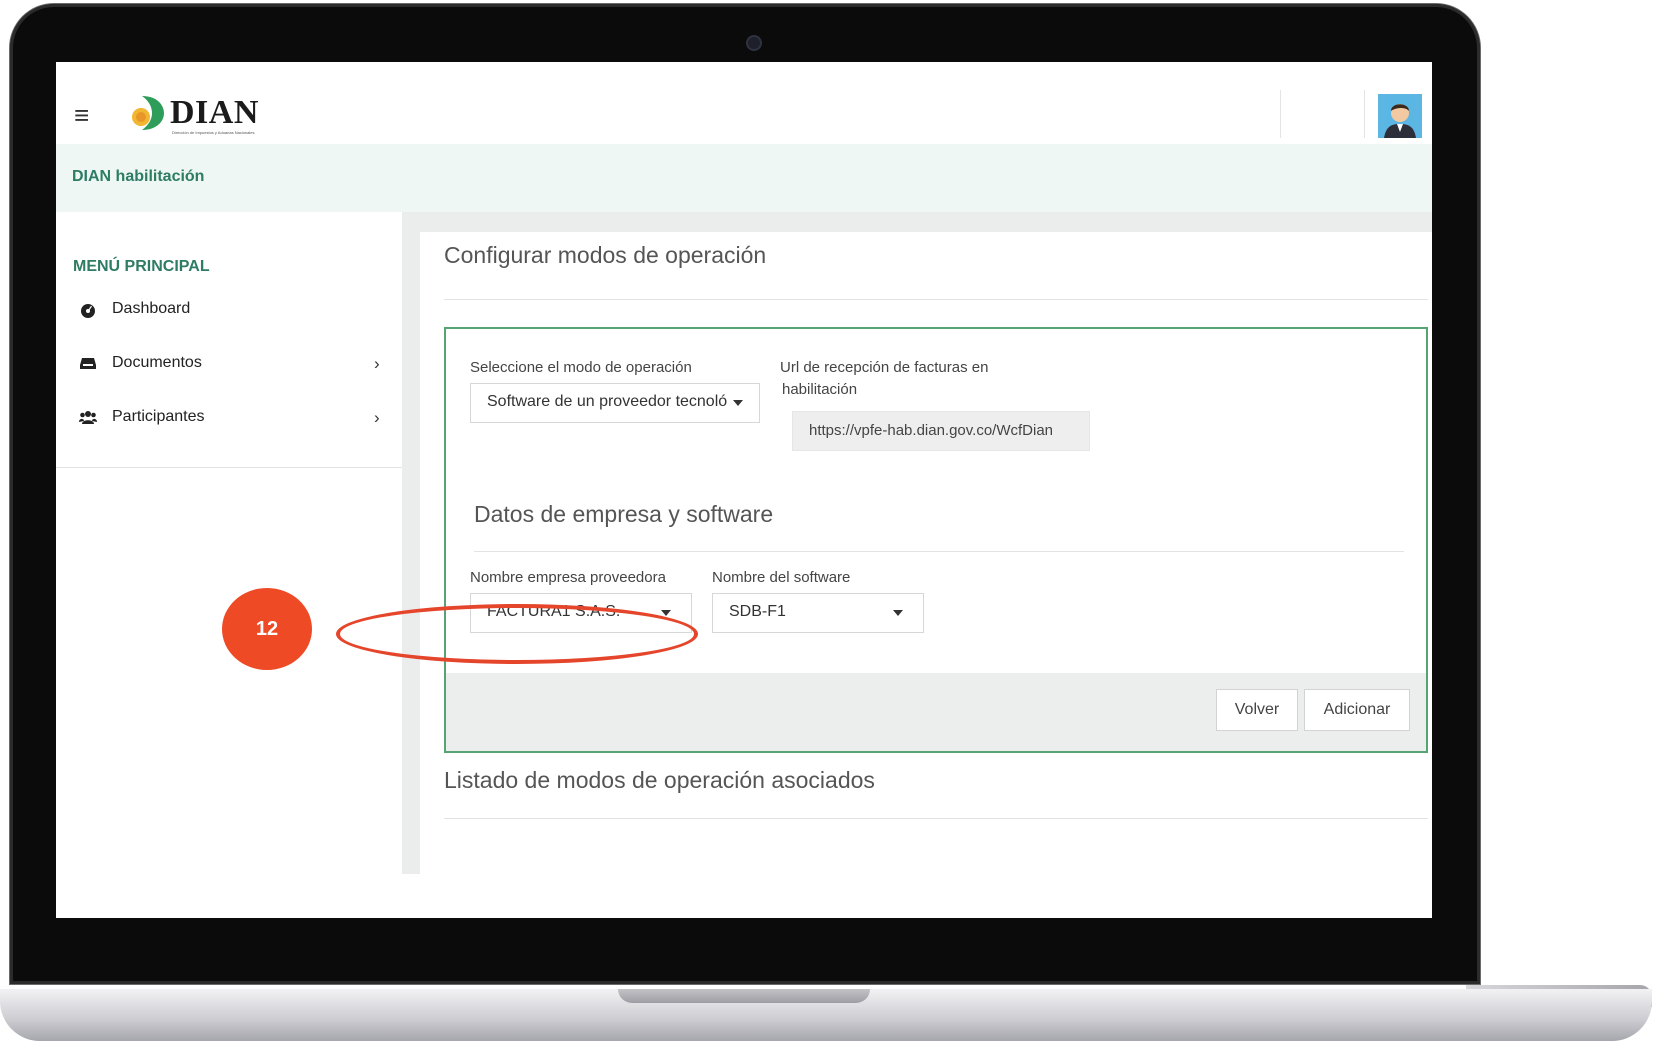 The height and width of the screenshot is (1041, 1660). Describe the element at coordinates (936, 712) in the screenshot. I see `form-footer: Volver Adicionar` at that location.